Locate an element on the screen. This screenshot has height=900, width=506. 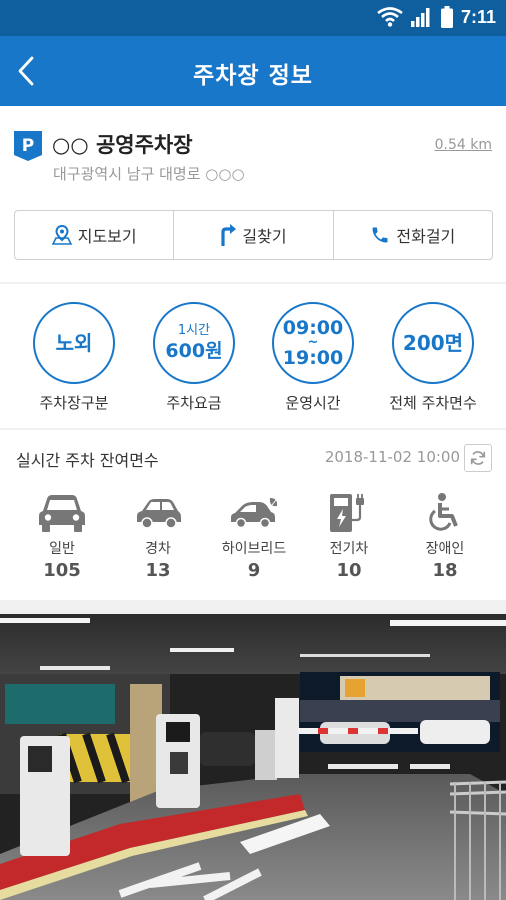
directions-button: 길찾기 is located at coordinates (254, 235).